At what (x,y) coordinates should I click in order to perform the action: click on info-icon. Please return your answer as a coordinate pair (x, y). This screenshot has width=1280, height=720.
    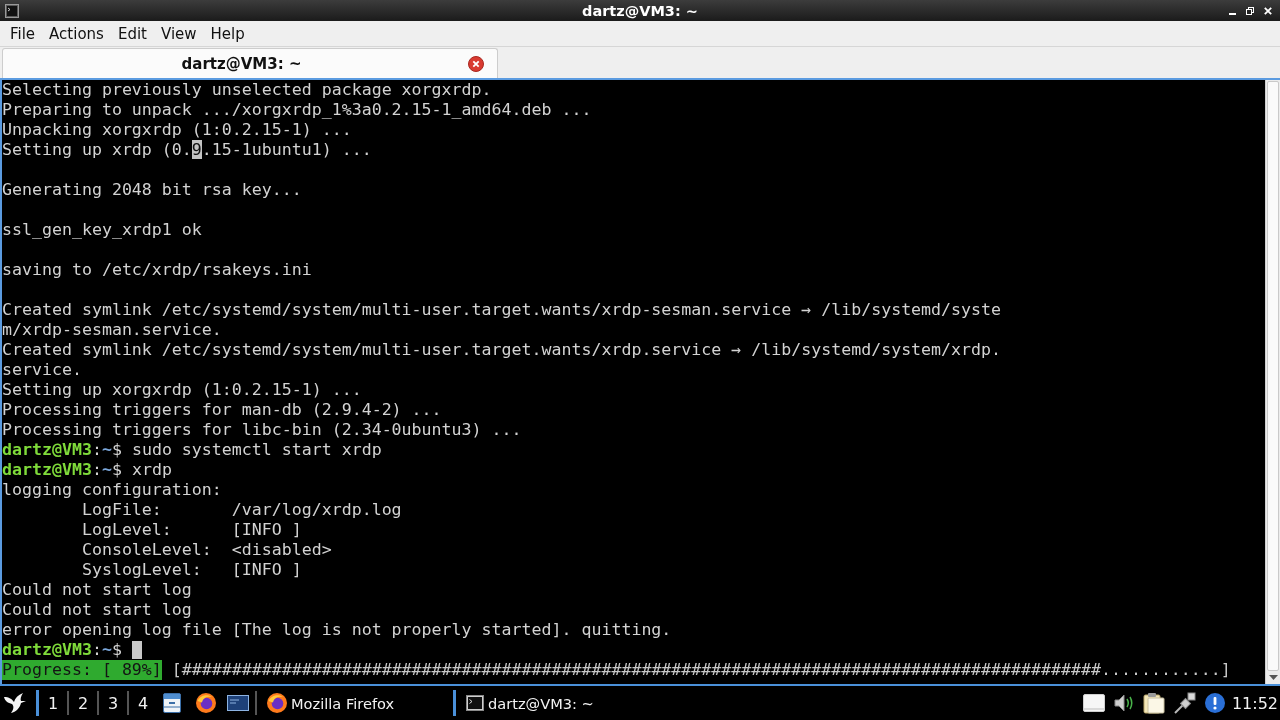
    Looking at the image, I should click on (1214, 703).